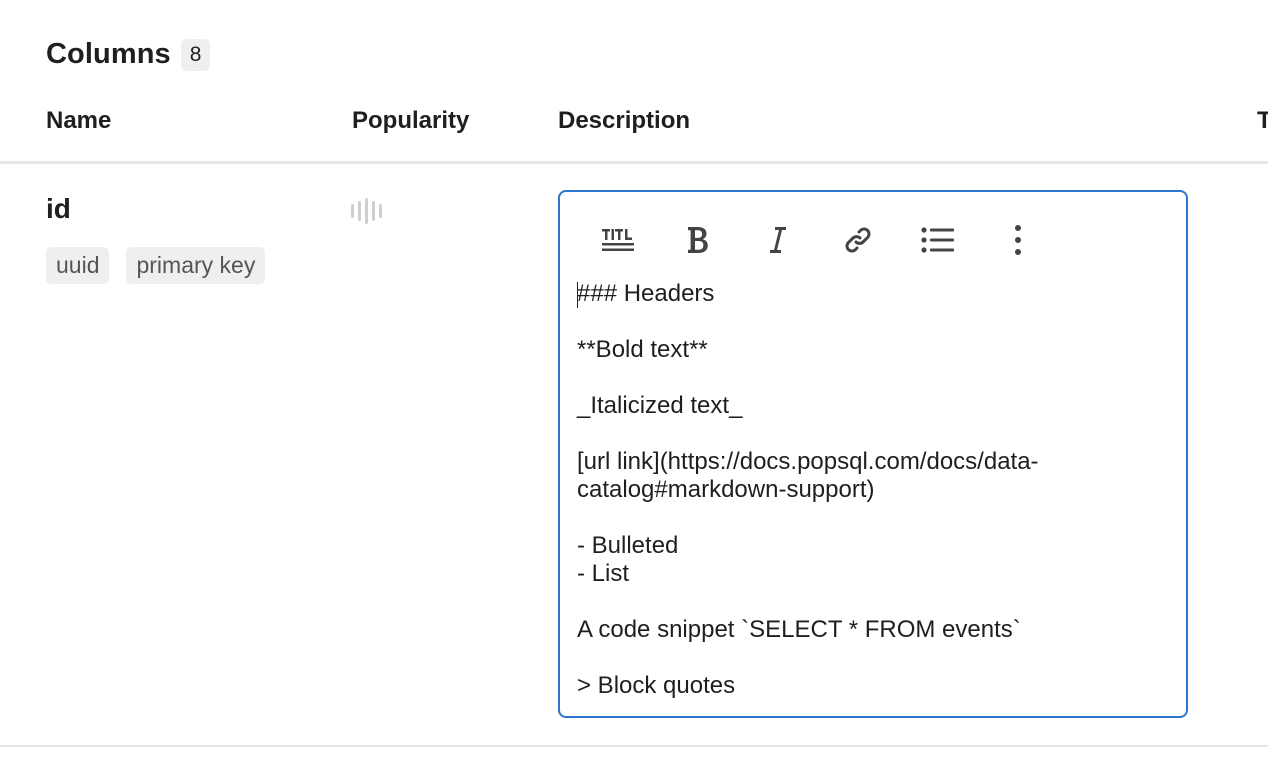 This screenshot has height=774, width=1268. I want to click on more-options-icon, so click(1018, 240).